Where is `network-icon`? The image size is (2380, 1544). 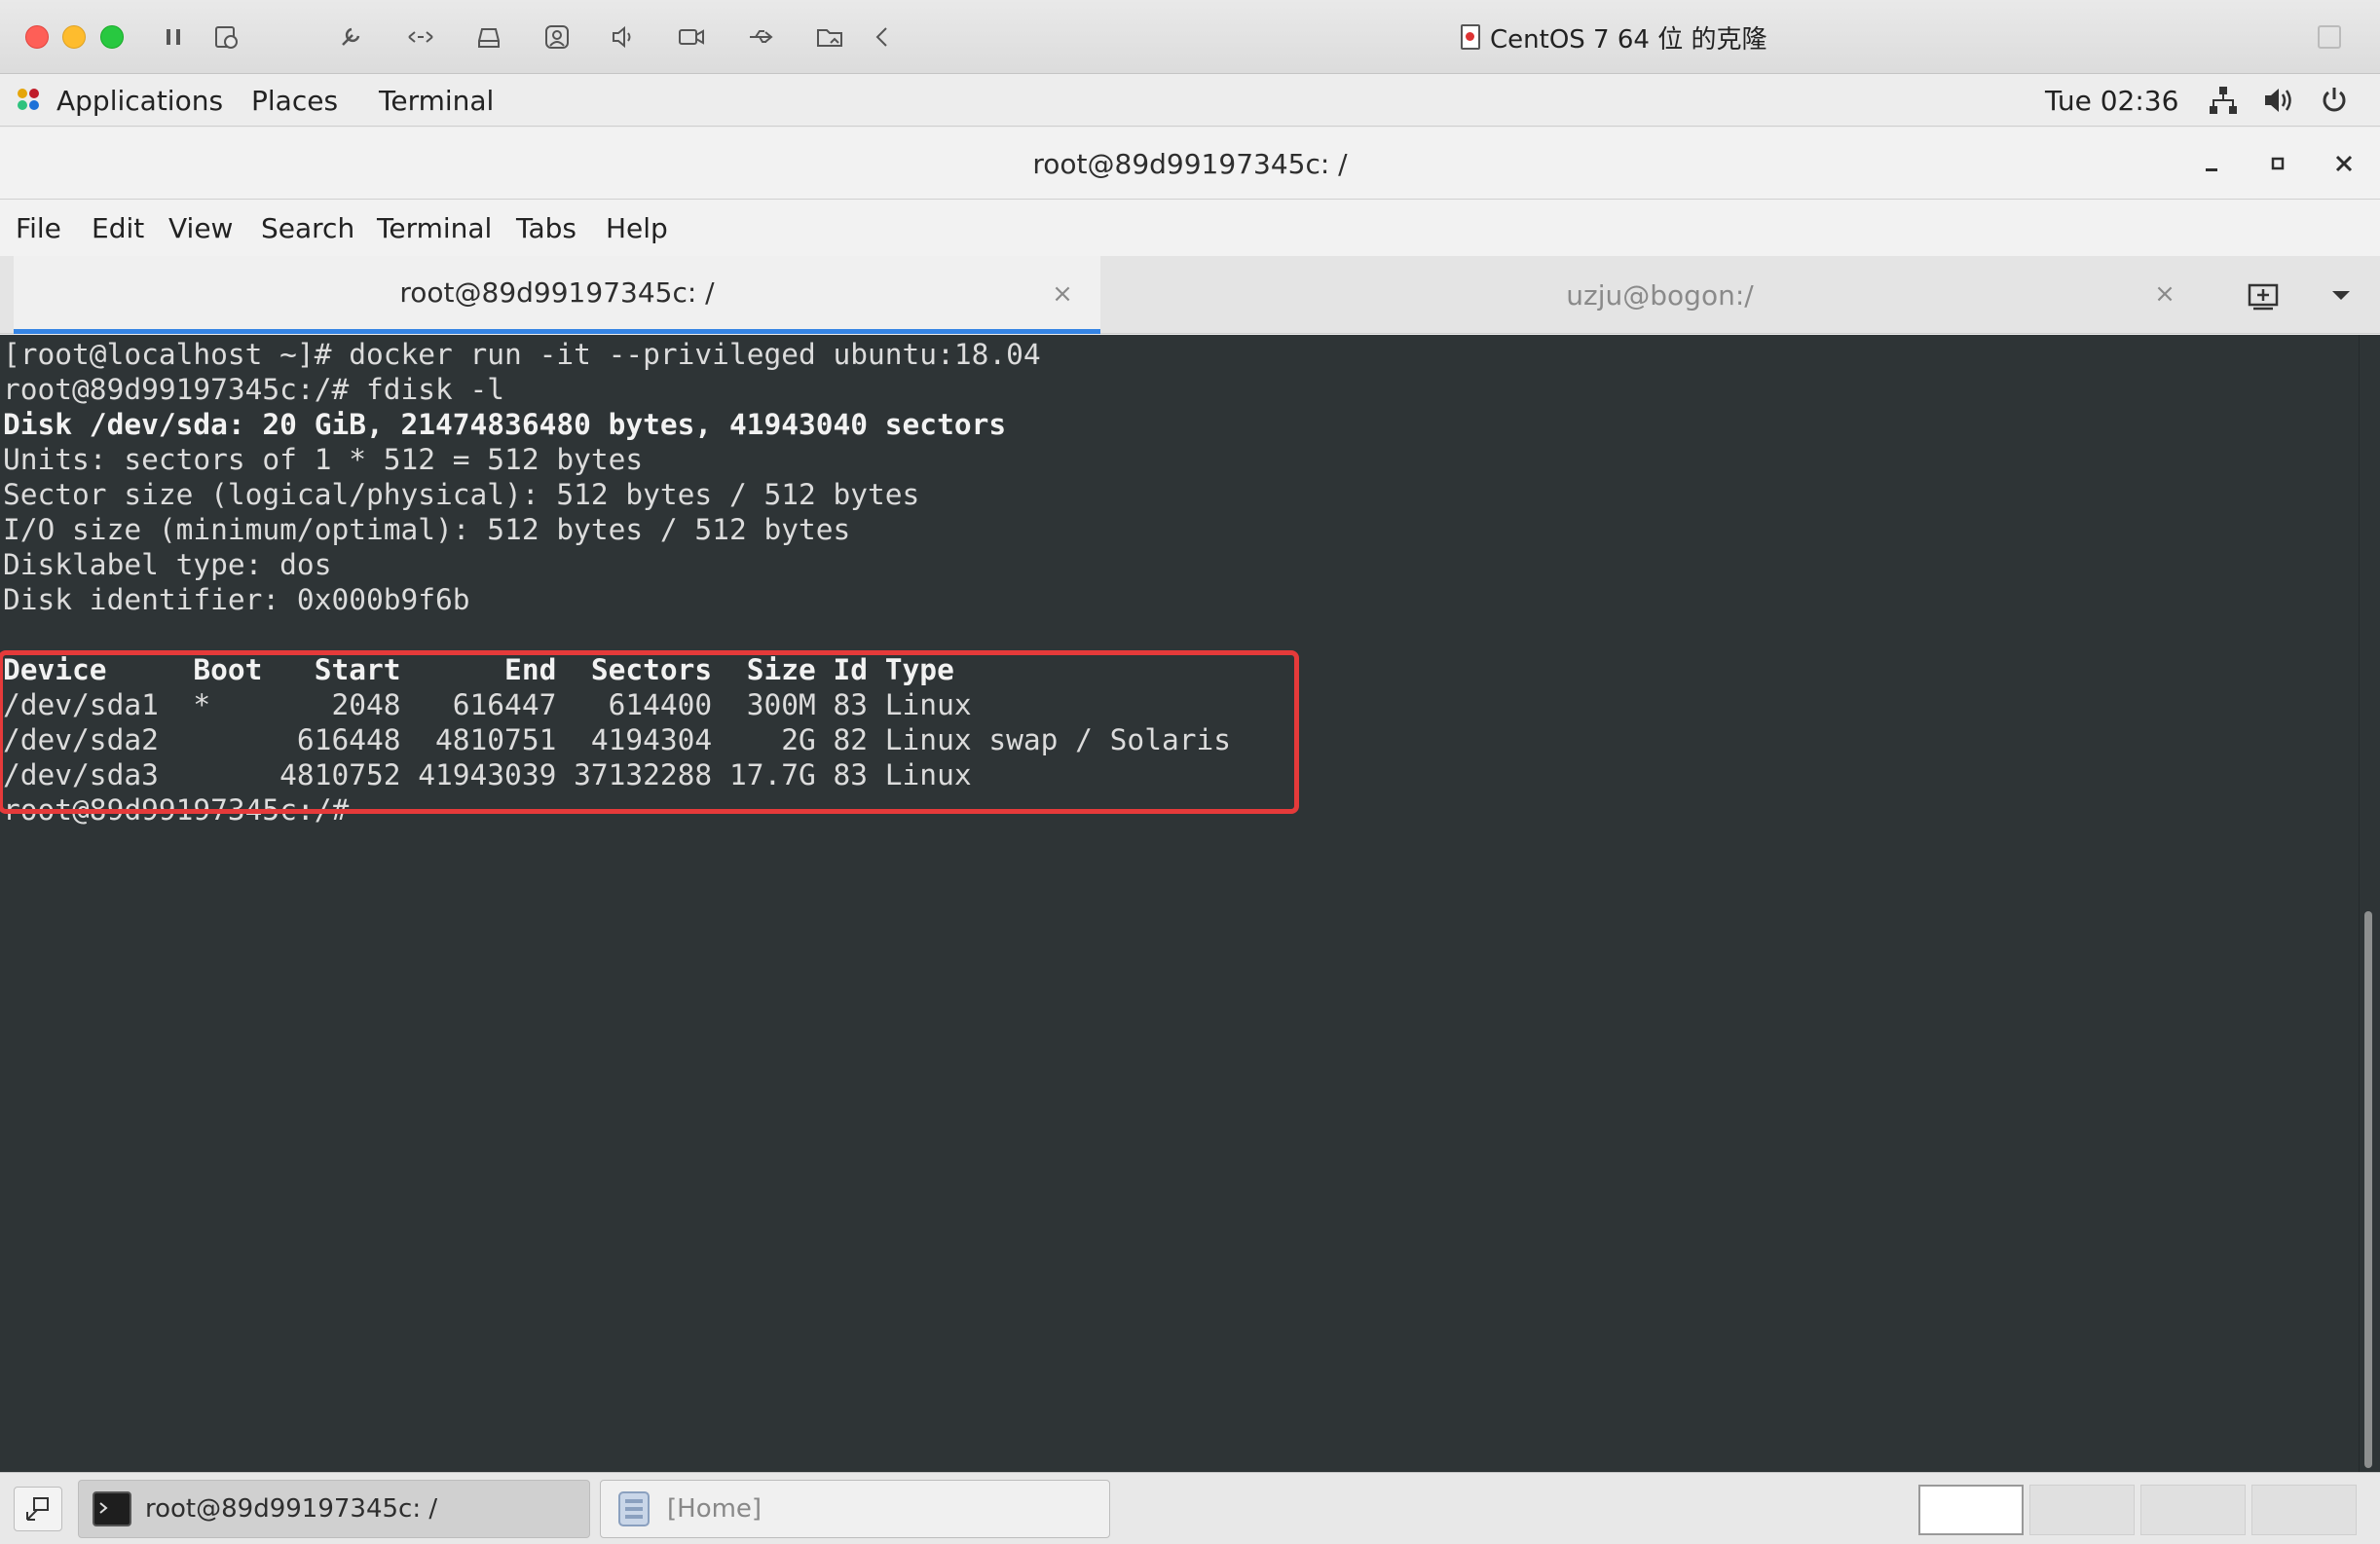 network-icon is located at coordinates (2223, 101).